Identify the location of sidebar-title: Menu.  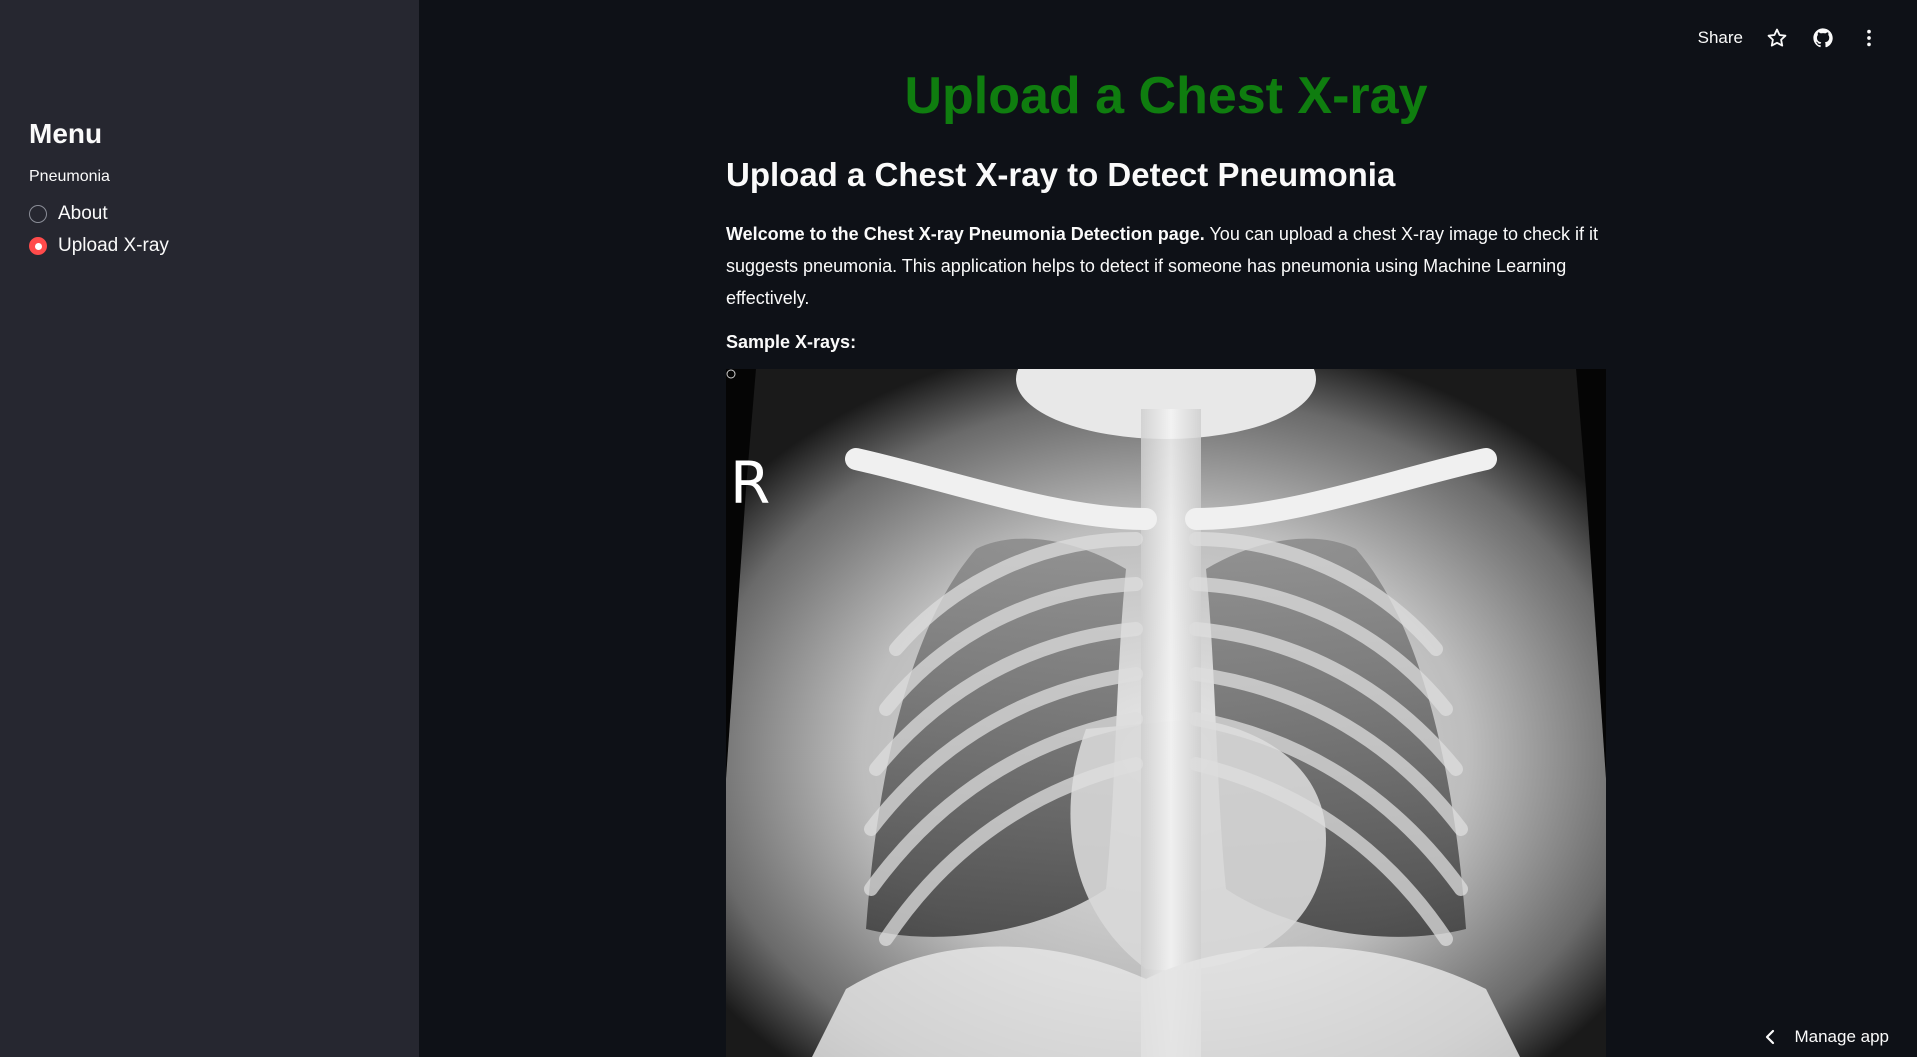
(66, 133).